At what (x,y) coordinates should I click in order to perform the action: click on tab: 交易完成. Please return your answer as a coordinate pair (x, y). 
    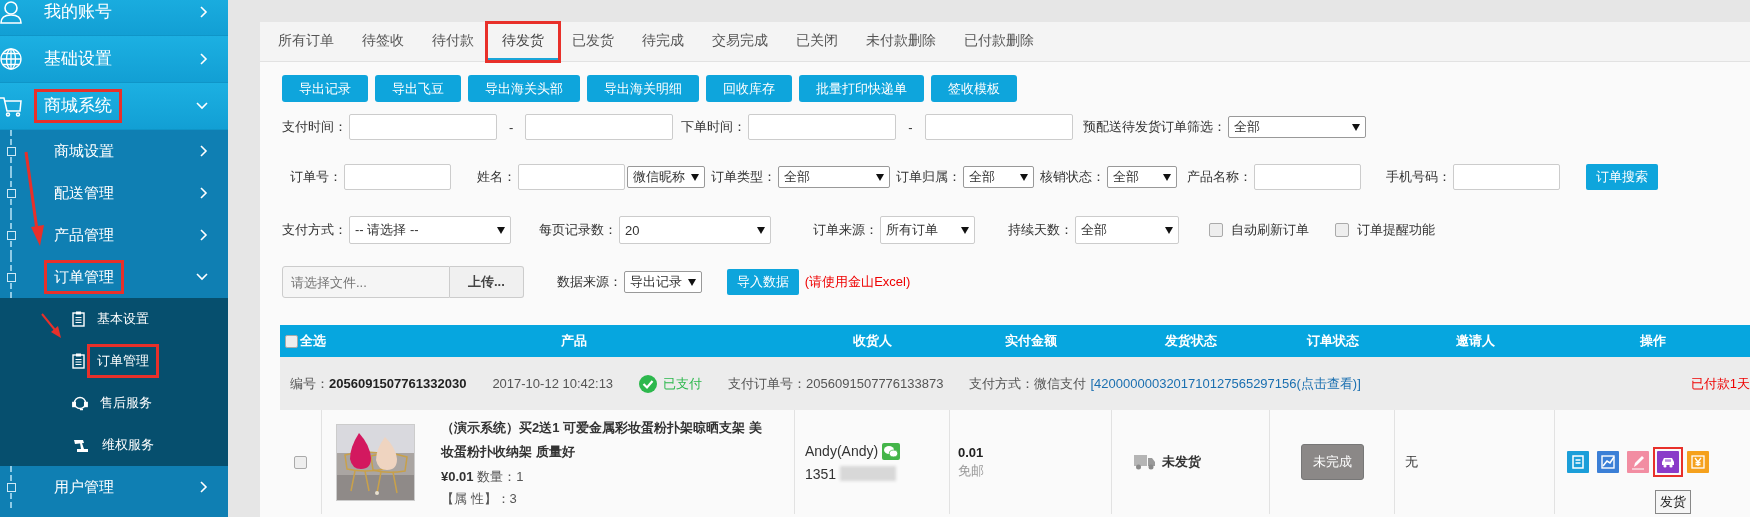
    Looking at the image, I should click on (740, 42).